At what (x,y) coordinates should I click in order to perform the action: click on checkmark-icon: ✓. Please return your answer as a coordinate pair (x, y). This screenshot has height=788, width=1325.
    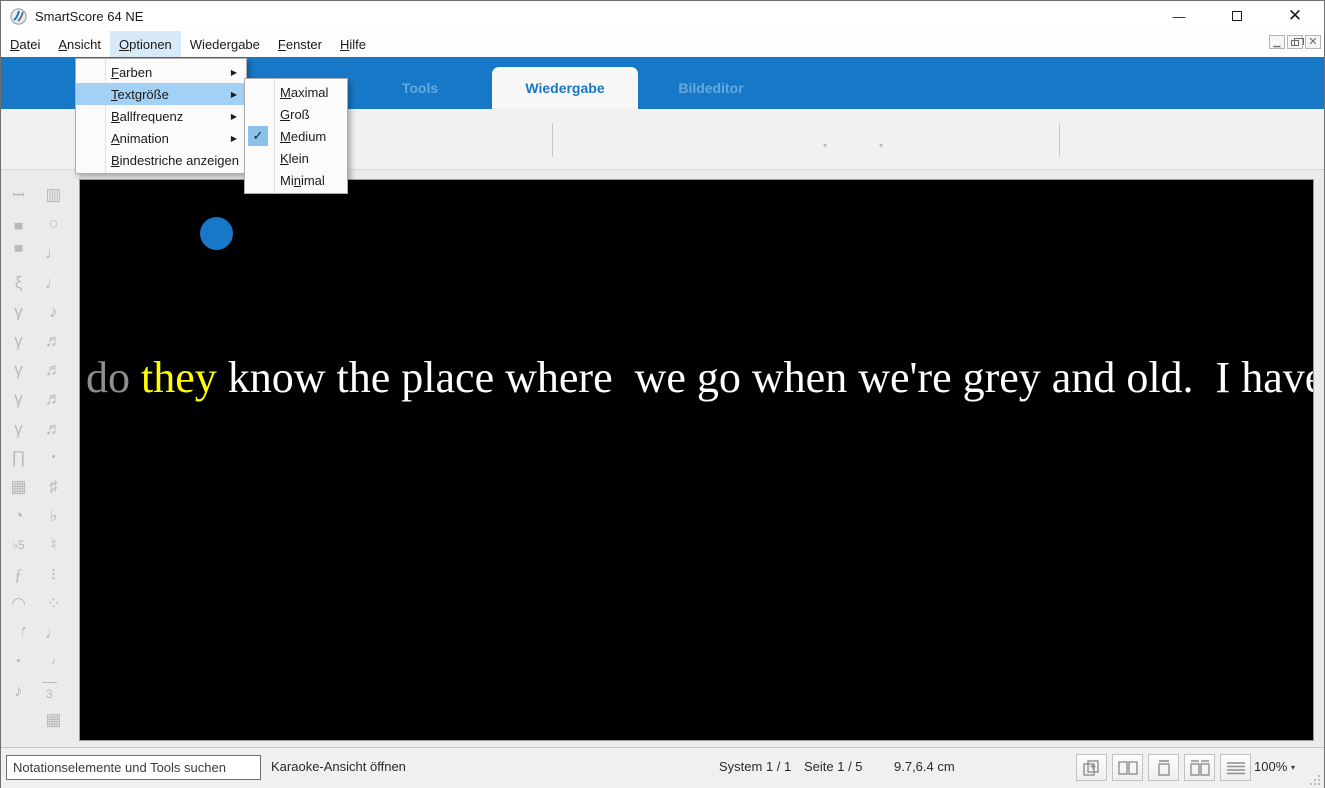
    Looking at the image, I should click on (258, 136).